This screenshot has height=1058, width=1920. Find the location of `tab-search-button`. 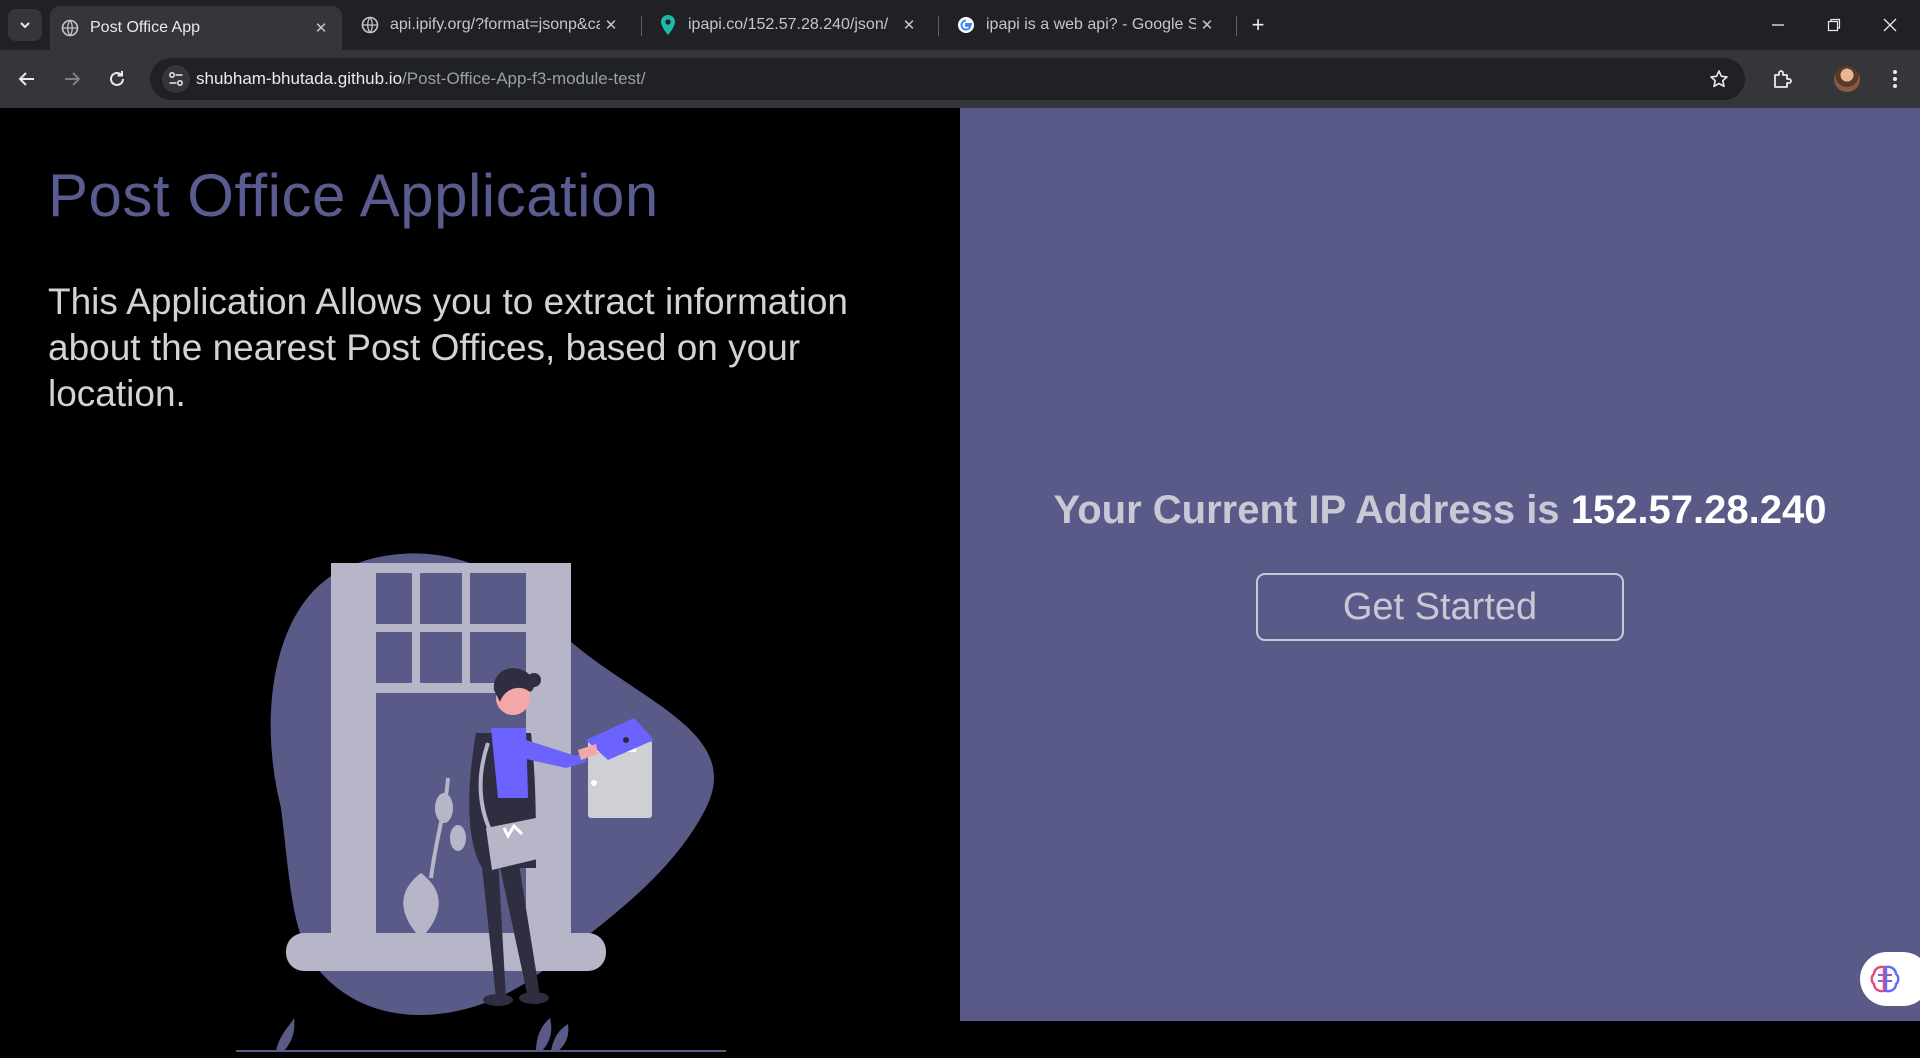

tab-search-button is located at coordinates (25, 25).